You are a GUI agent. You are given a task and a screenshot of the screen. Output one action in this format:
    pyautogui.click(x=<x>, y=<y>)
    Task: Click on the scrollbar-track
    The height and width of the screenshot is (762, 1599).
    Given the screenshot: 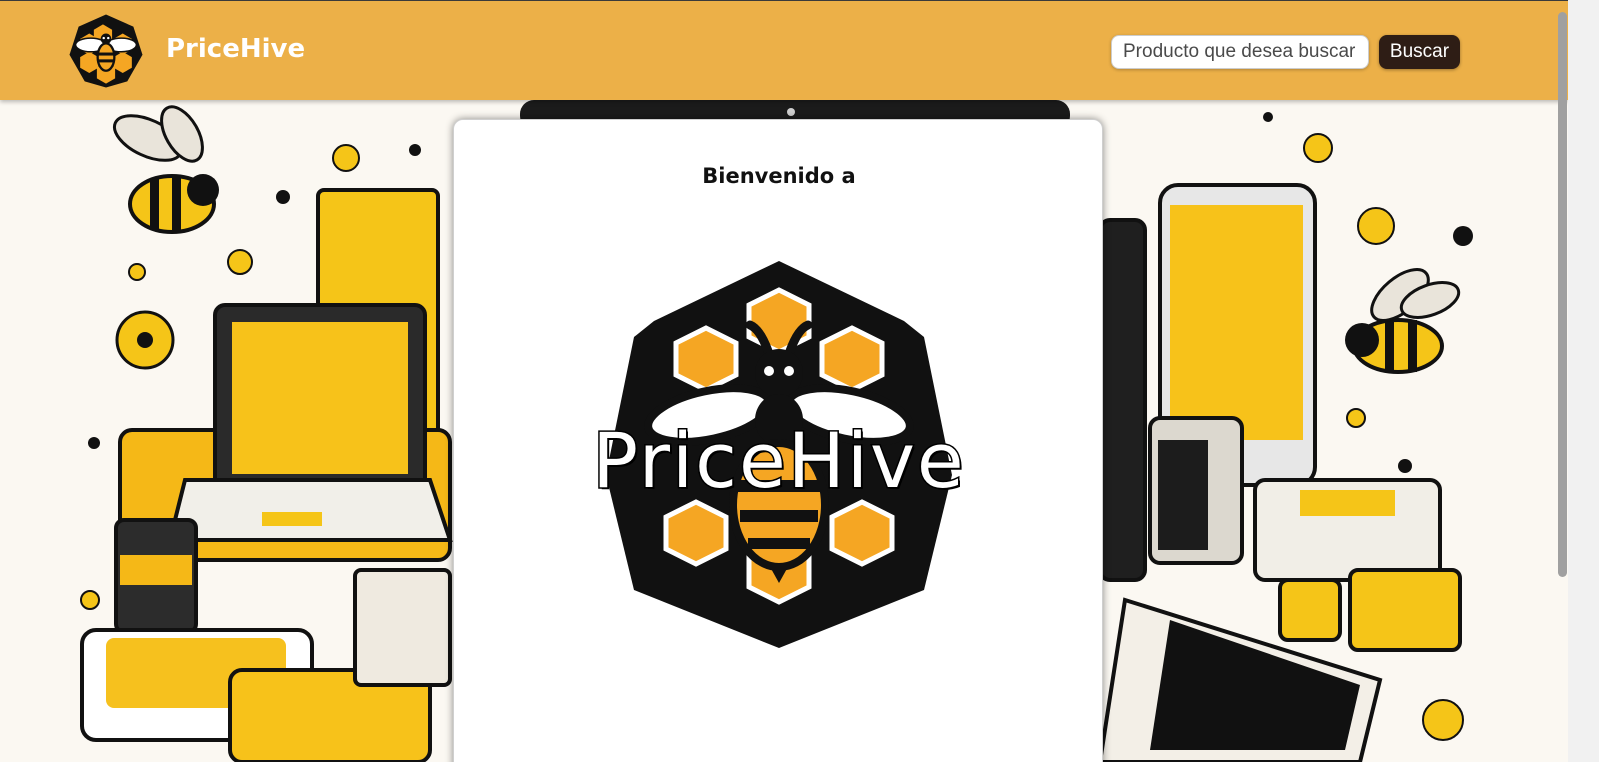 What is the action you would take?
    pyautogui.click(x=1583, y=381)
    